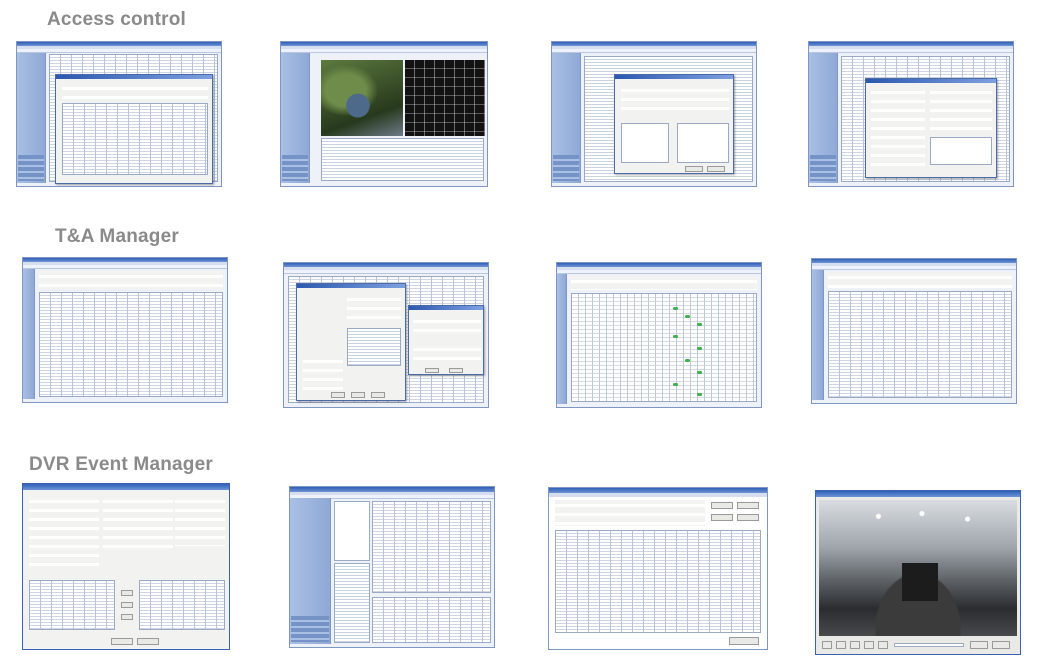 The height and width of the screenshot is (669, 1046). Describe the element at coordinates (446, 340) in the screenshot. I see `shift-settings-dialog` at that location.